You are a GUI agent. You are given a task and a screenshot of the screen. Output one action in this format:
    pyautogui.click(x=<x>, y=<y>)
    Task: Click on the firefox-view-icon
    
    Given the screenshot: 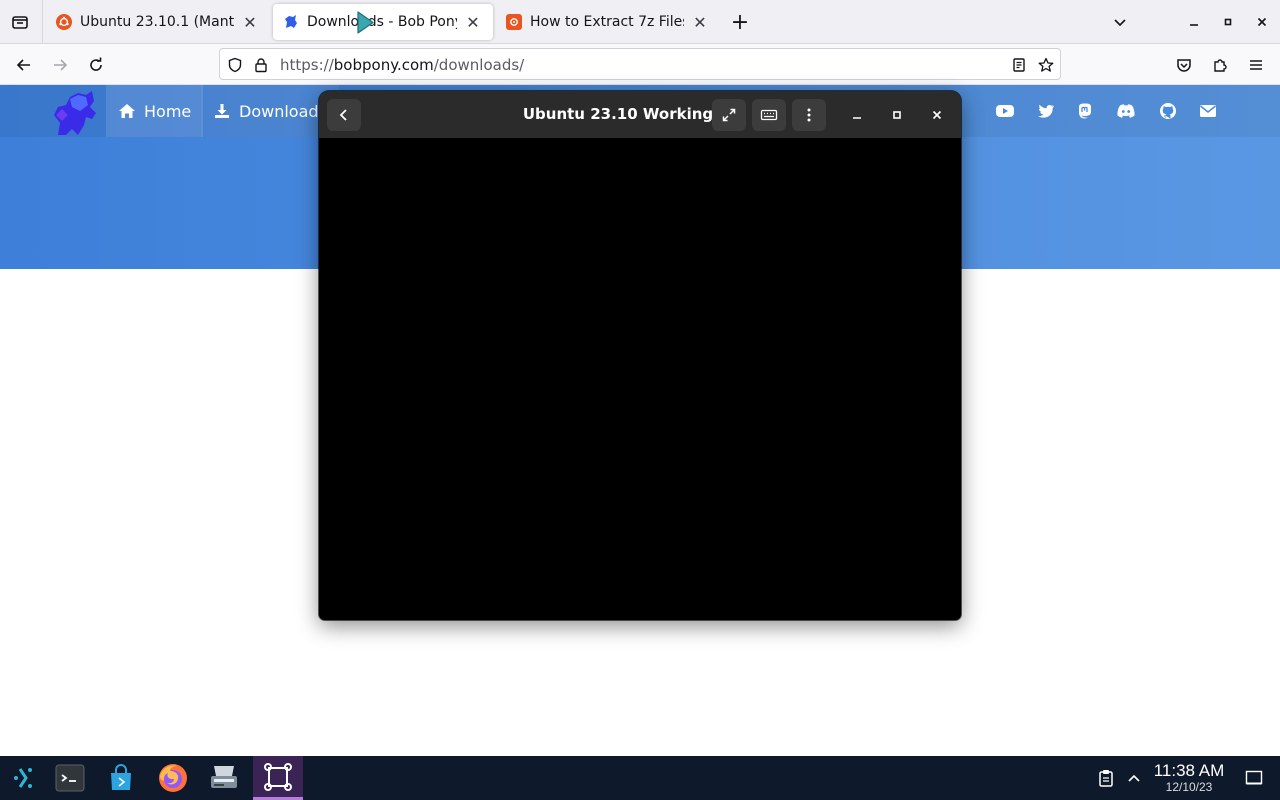 What is the action you would take?
    pyautogui.click(x=20, y=22)
    